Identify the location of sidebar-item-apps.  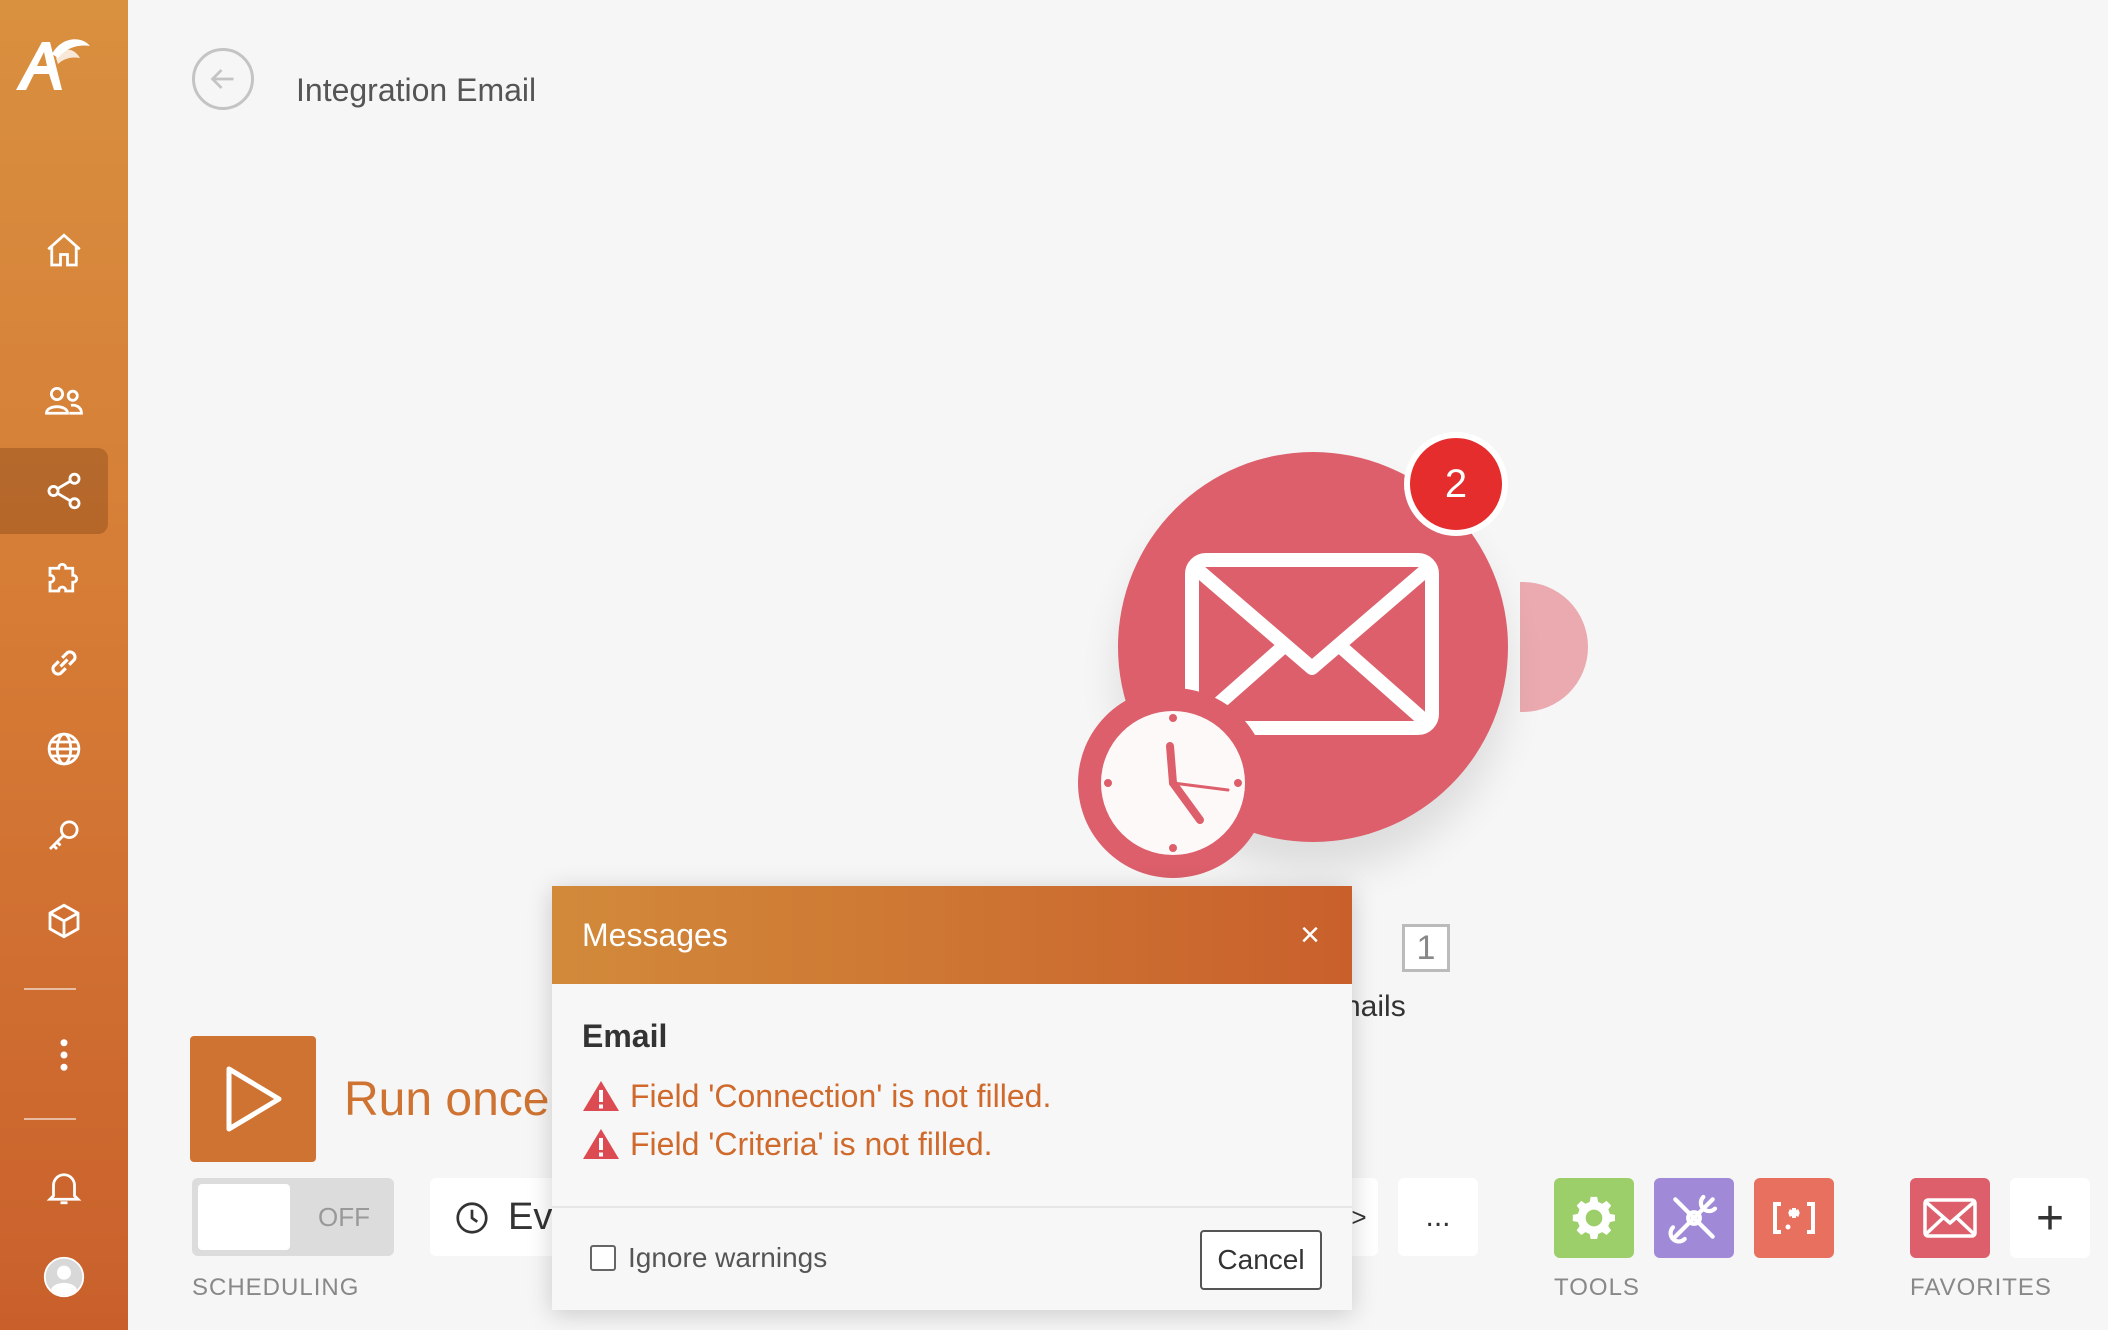
(64, 577).